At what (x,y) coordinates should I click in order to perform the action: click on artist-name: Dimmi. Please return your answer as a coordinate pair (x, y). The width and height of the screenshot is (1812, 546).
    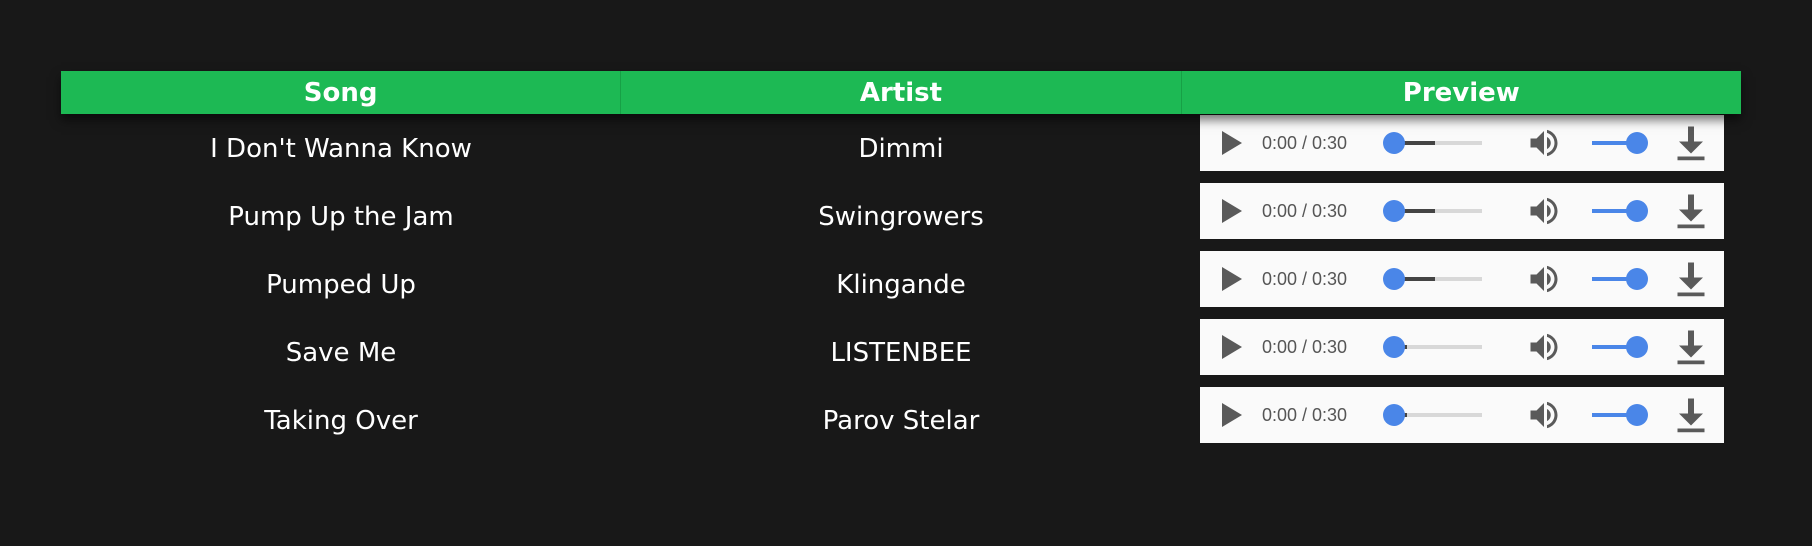
    Looking at the image, I should click on (901, 149).